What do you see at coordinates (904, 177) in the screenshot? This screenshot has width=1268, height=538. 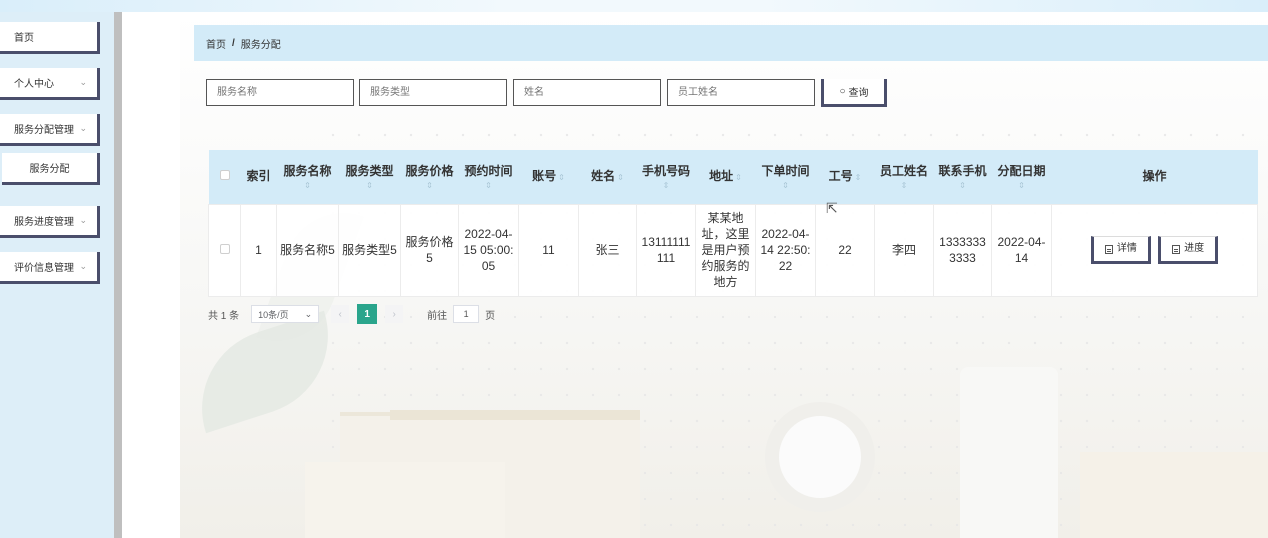 I see `header-cell: 员工姓名 ⇕` at bounding box center [904, 177].